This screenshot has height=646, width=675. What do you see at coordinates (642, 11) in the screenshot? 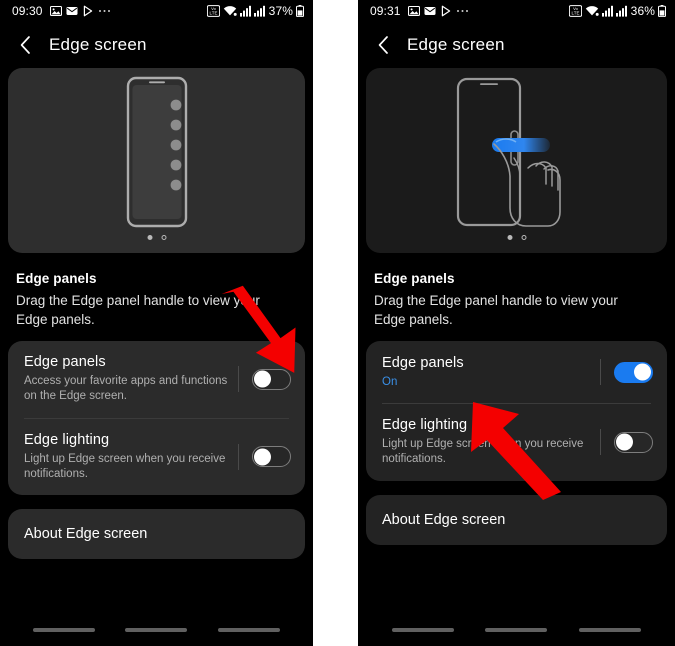
I see `battery-percent-label: 36%` at bounding box center [642, 11].